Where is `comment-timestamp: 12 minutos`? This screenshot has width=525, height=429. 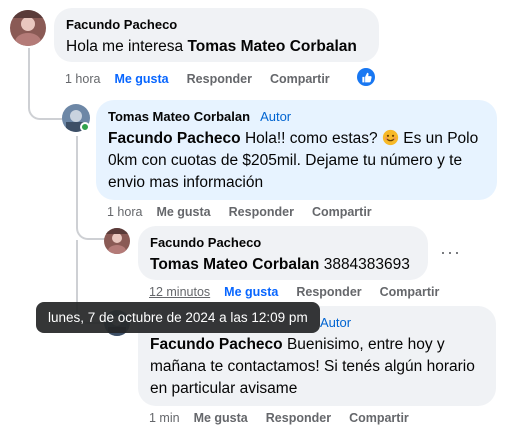
comment-timestamp: 12 minutos is located at coordinates (179, 292).